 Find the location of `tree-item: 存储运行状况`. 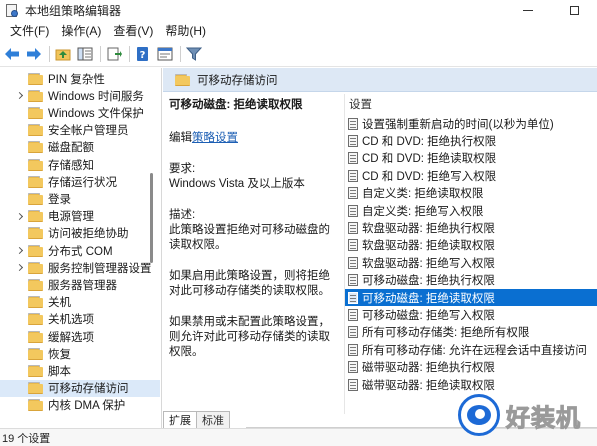

tree-item: 存储运行状况 is located at coordinates (80, 181).